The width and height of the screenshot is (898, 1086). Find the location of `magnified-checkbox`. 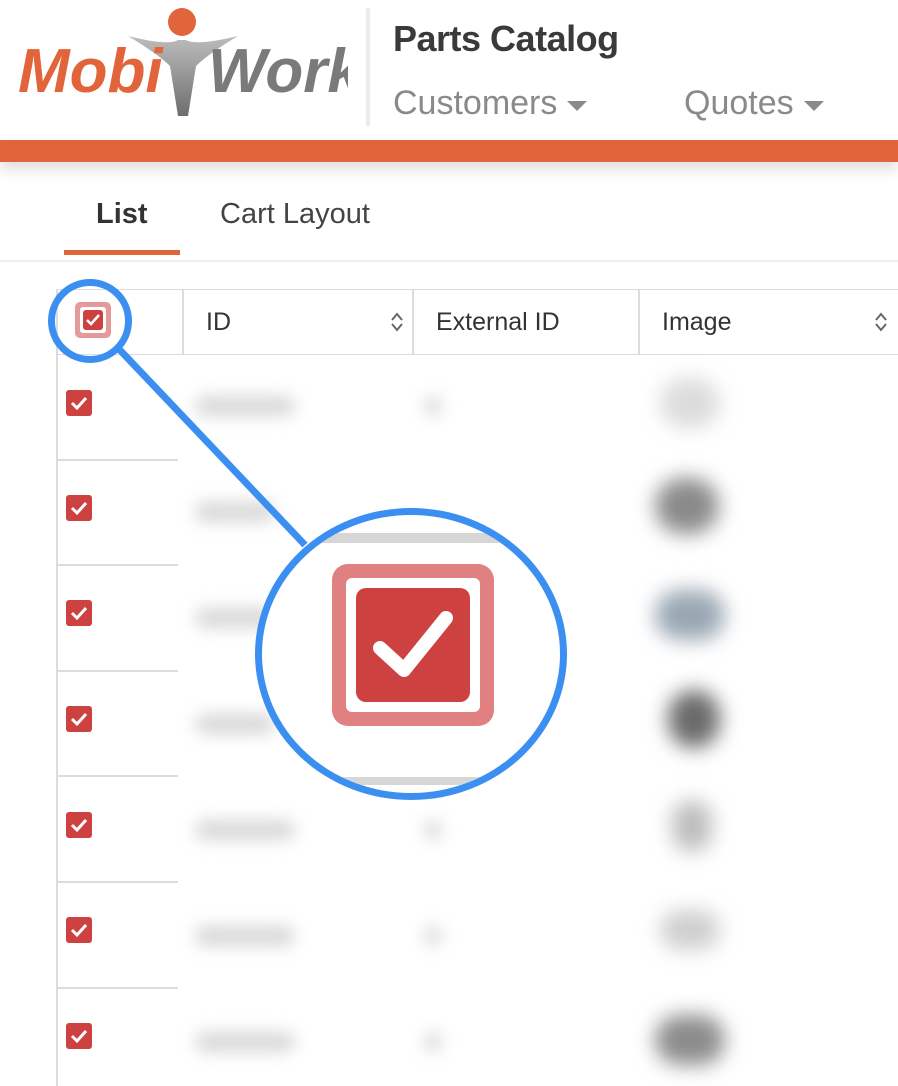

magnified-checkbox is located at coordinates (413, 645).